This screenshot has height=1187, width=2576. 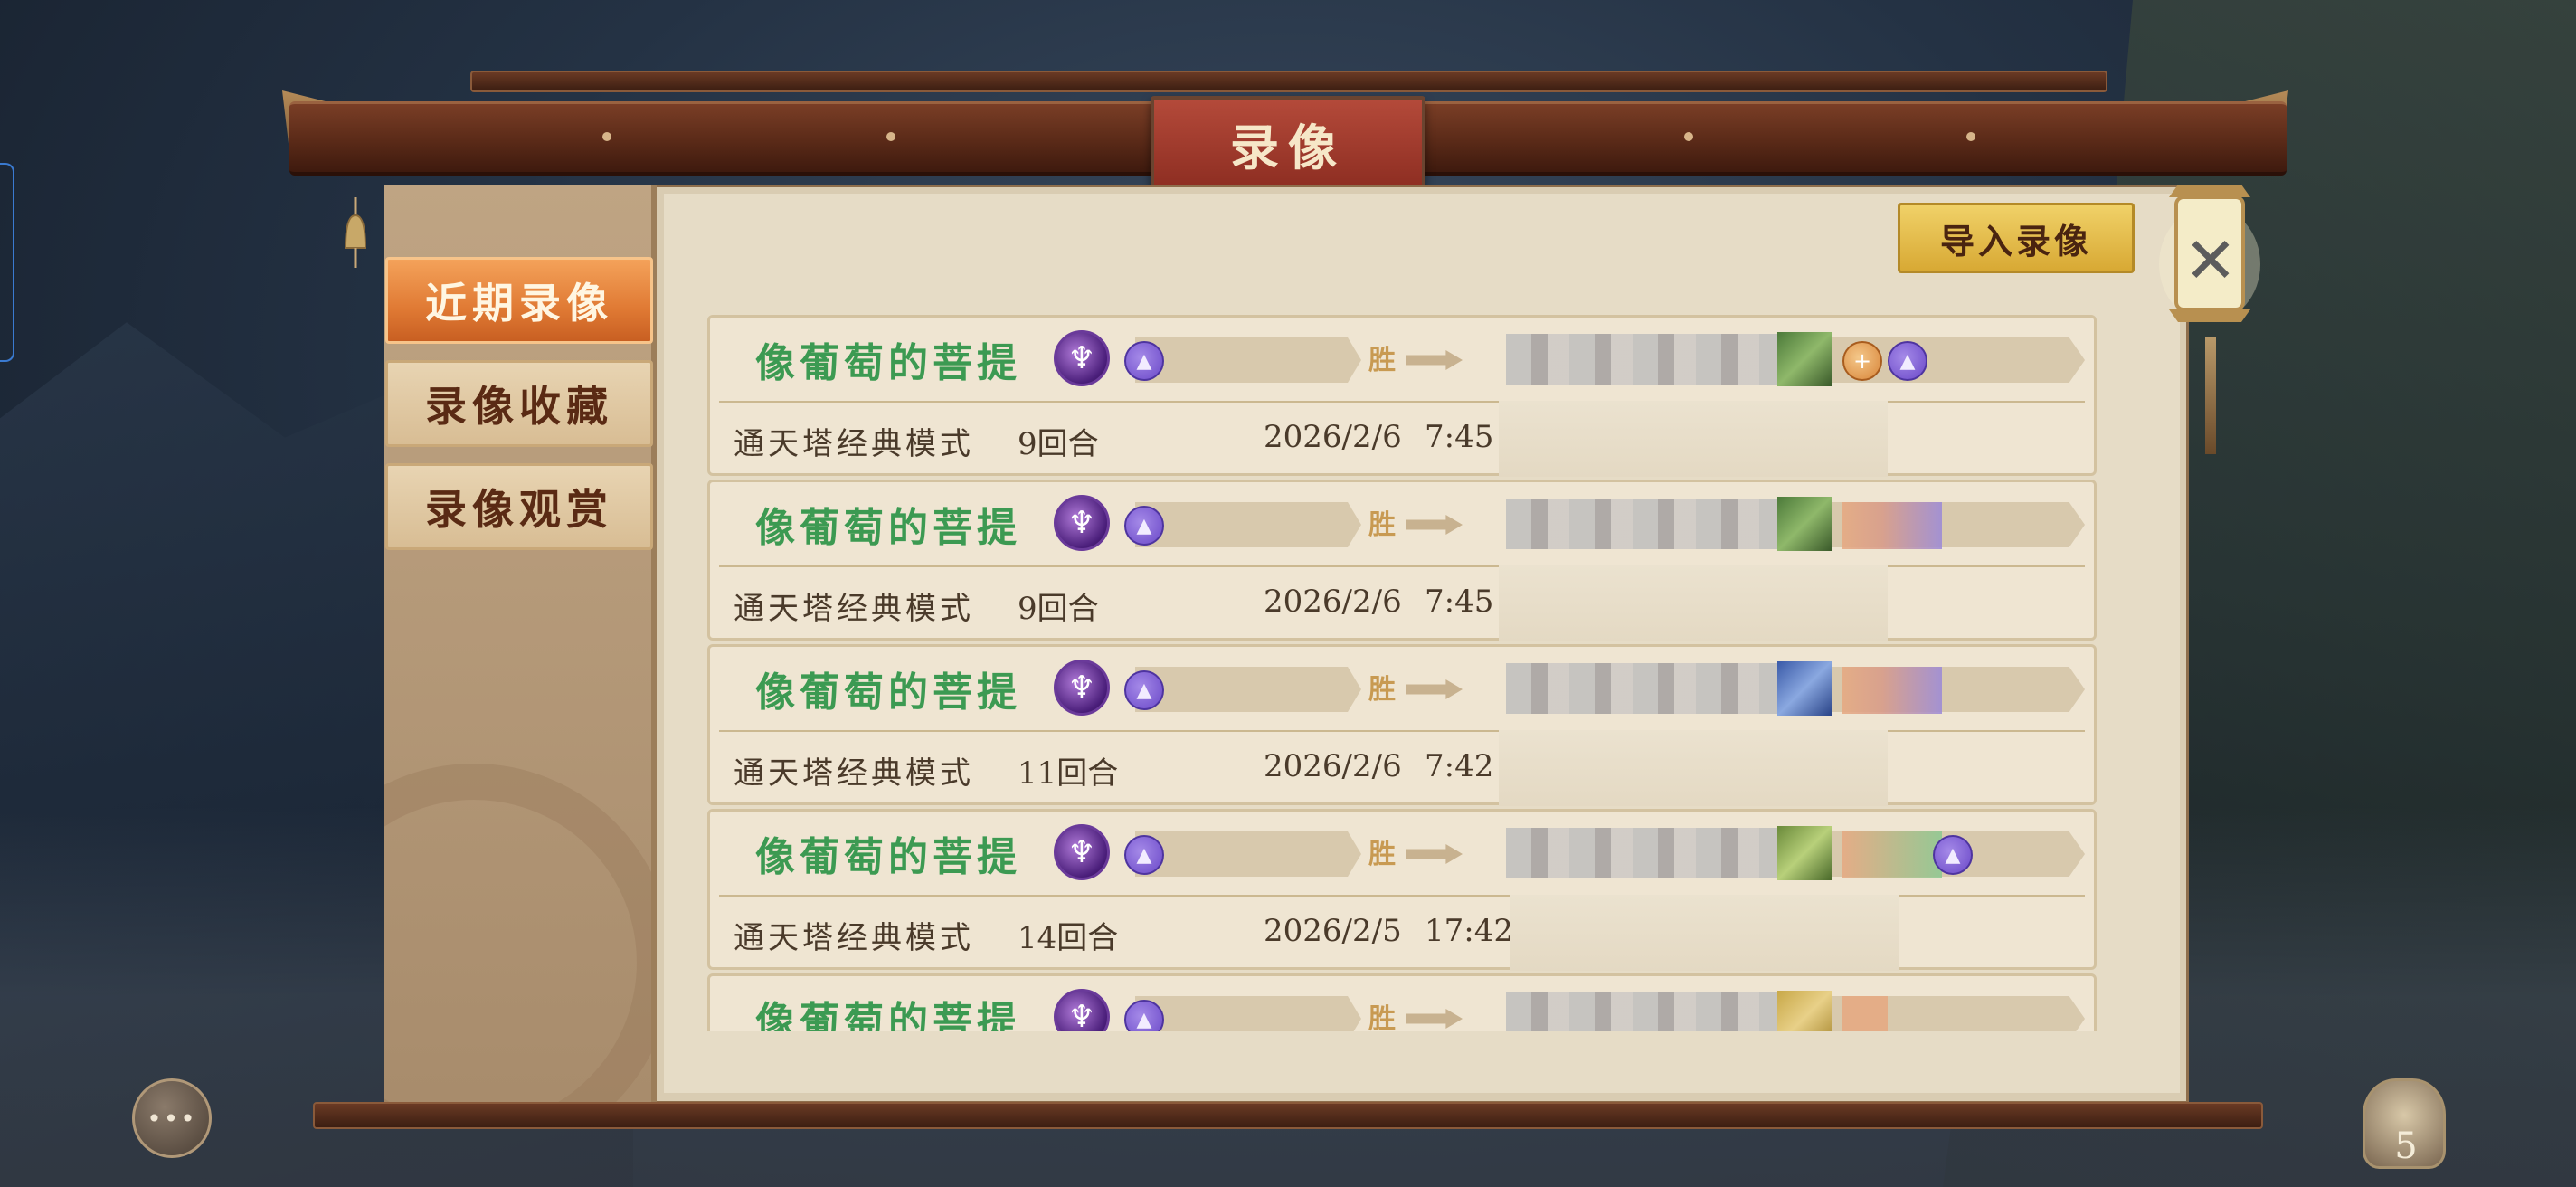 I want to click on close-button: ✕, so click(x=2211, y=260).